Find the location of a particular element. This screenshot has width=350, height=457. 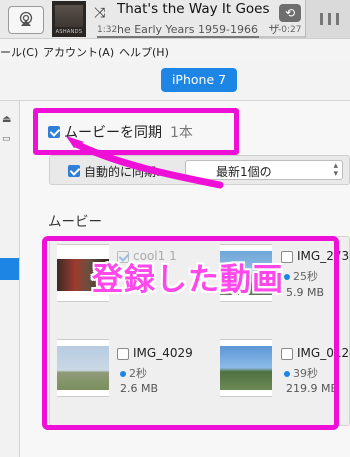

progress-bar is located at coordinates (201, 37).